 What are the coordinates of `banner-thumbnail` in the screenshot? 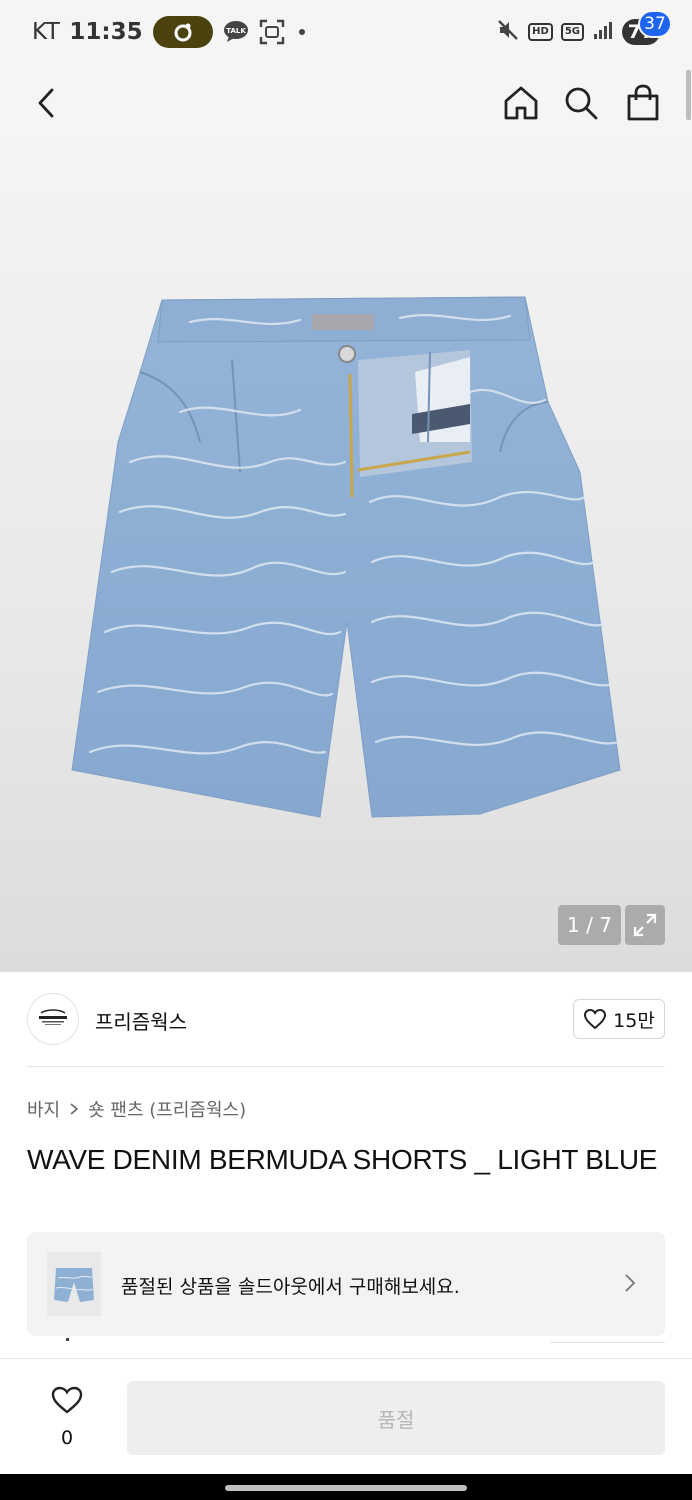 It's located at (74, 1284).